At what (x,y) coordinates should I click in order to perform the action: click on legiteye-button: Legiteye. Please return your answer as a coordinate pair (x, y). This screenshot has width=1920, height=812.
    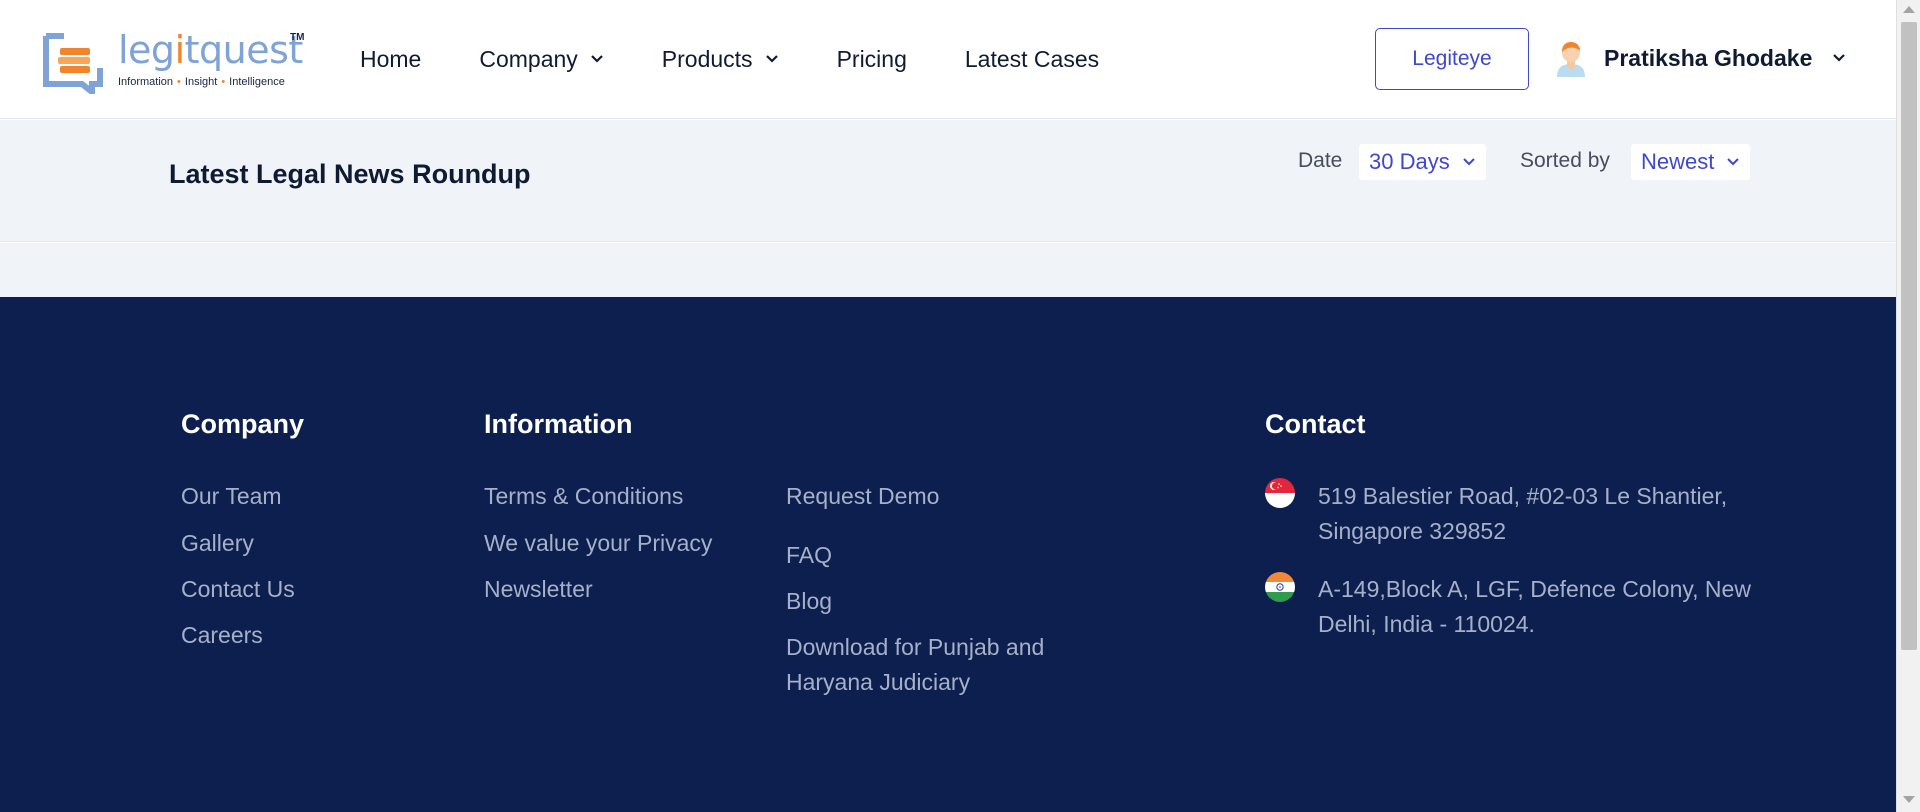
    Looking at the image, I should click on (1452, 59).